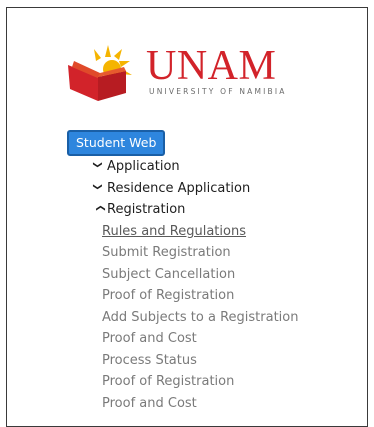 The width and height of the screenshot is (374, 427). Describe the element at coordinates (166, 253) in the screenshot. I see `sub-item-submit-registration: Submit Registration` at that location.